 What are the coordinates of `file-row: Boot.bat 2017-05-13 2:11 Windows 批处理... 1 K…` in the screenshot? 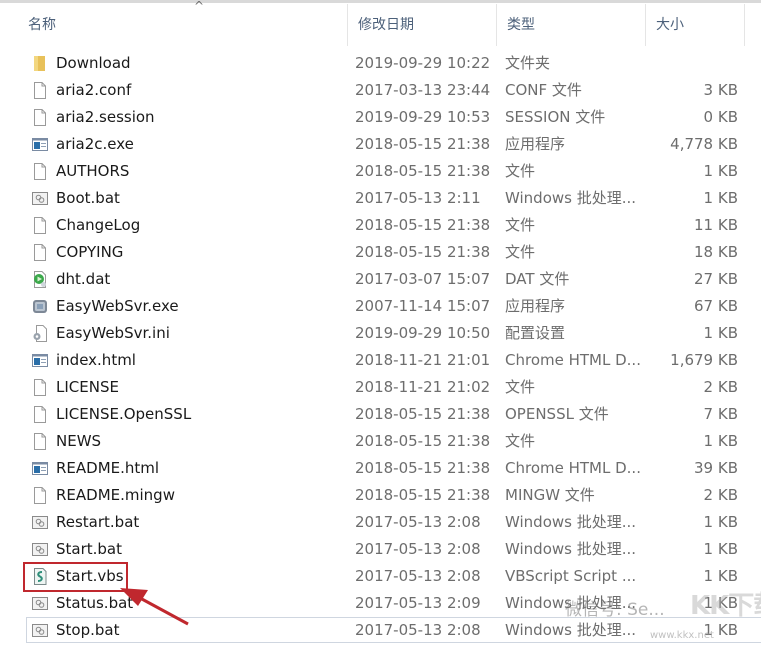 It's located at (380, 198).